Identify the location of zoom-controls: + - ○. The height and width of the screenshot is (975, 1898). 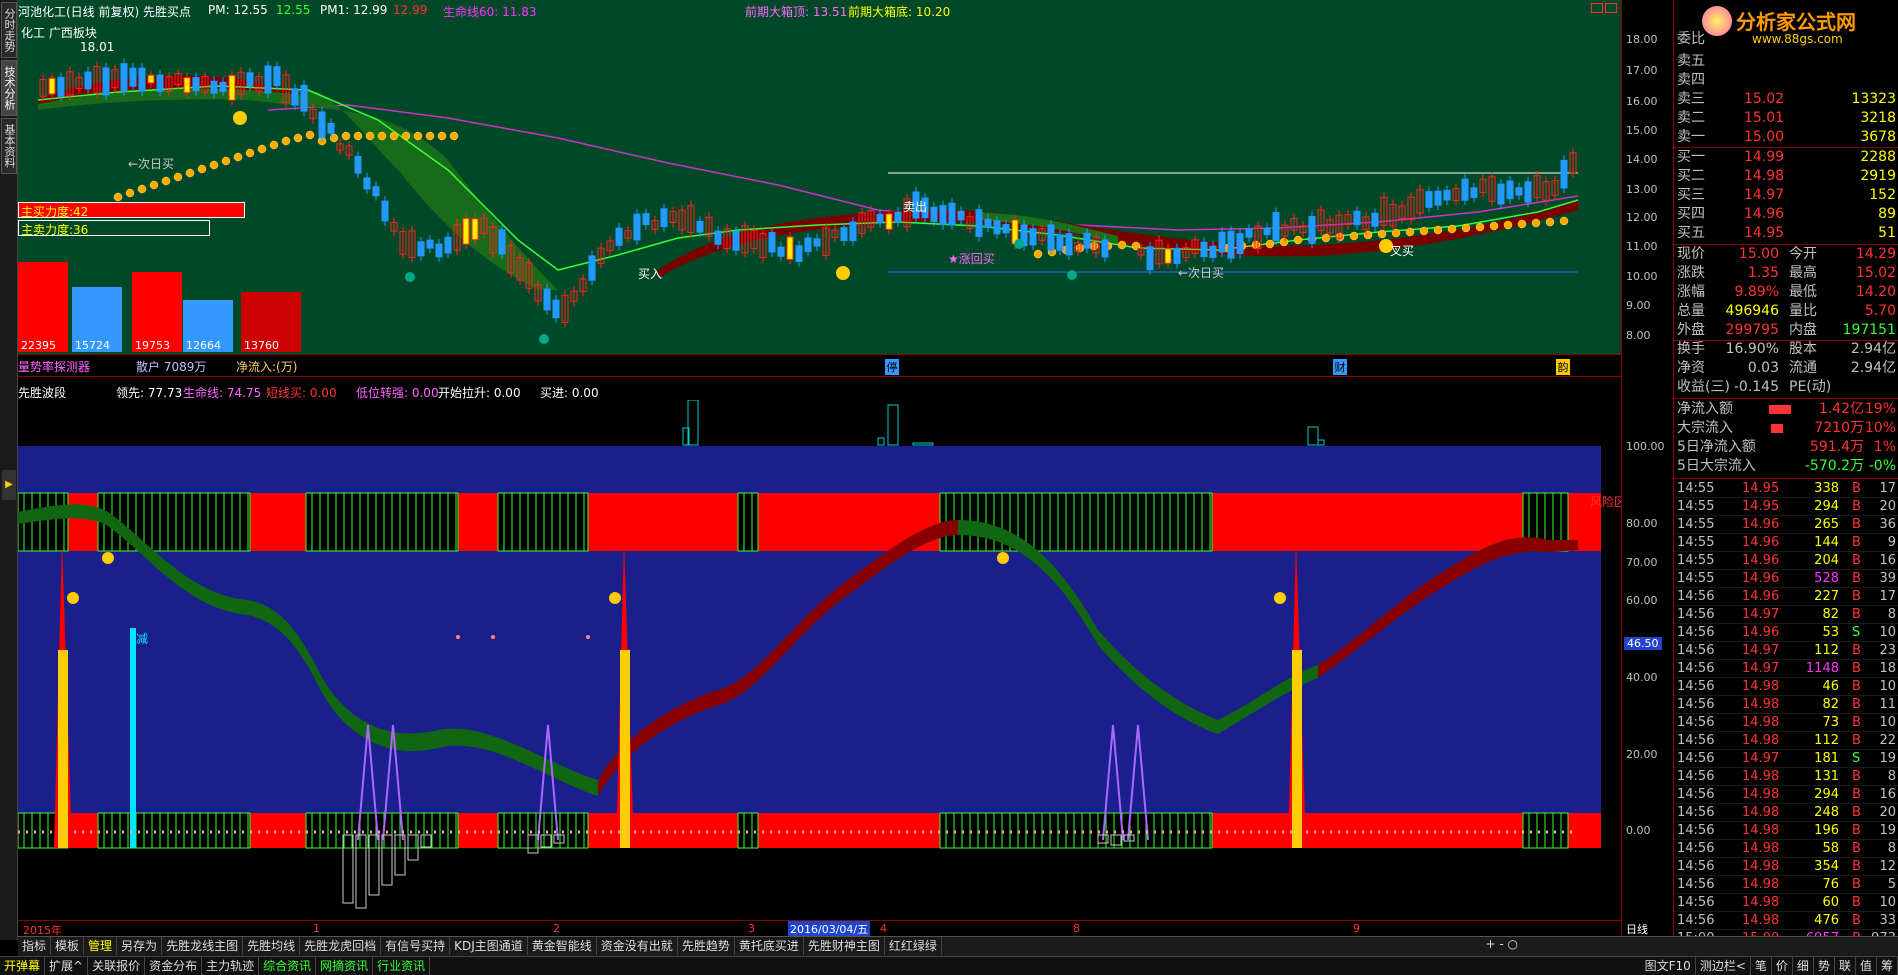
(1502, 944).